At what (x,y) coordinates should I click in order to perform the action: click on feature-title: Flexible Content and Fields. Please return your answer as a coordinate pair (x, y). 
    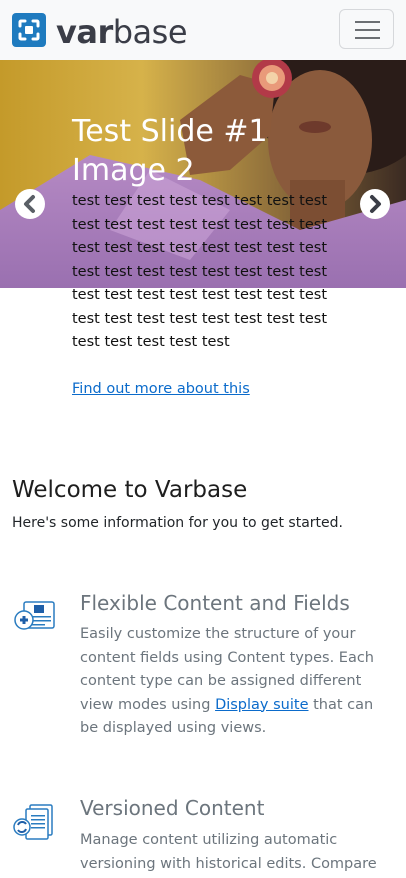
    Looking at the image, I should click on (215, 603).